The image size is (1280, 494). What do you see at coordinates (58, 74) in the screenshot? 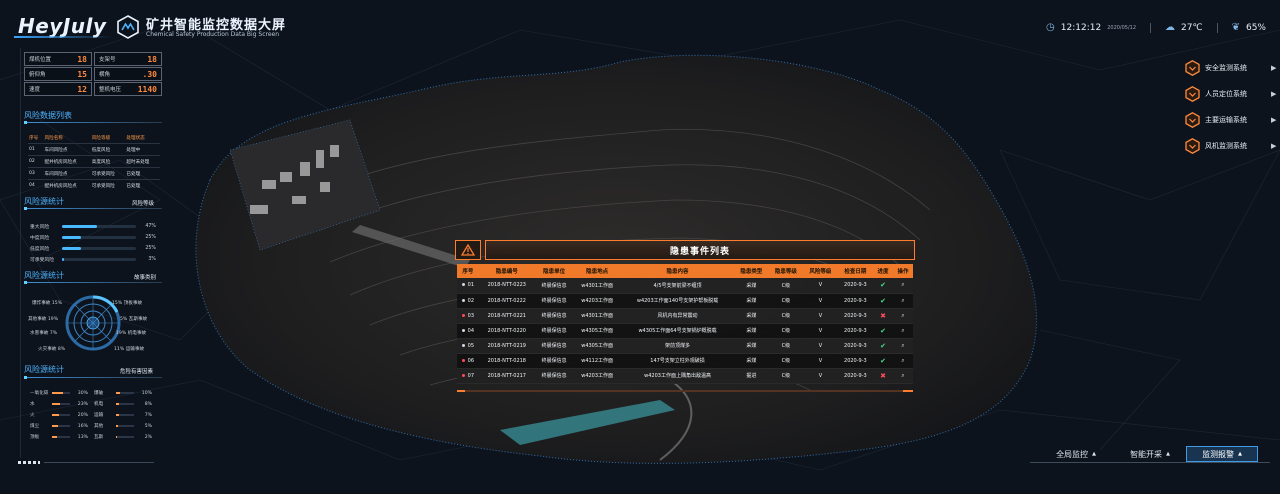
I see `stat-pitch-angle: 俯仰角 15` at bounding box center [58, 74].